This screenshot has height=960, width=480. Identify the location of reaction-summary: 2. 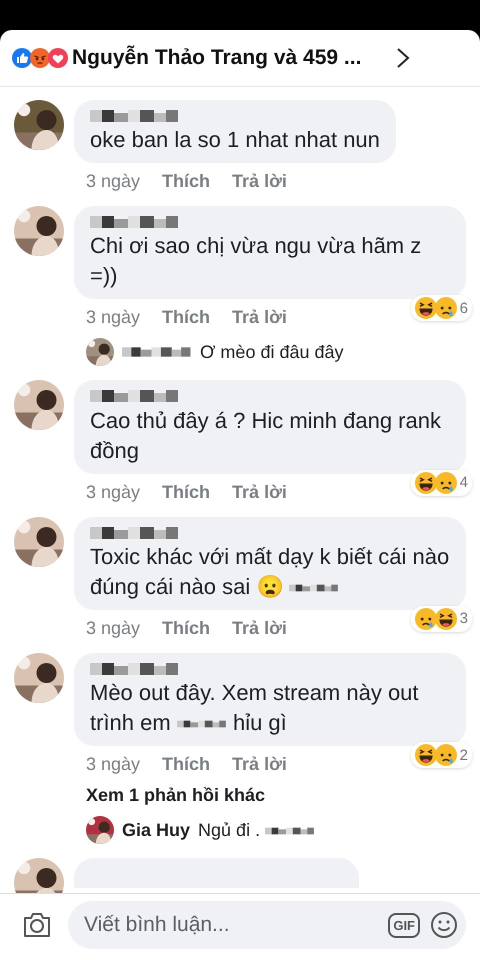
(441, 755).